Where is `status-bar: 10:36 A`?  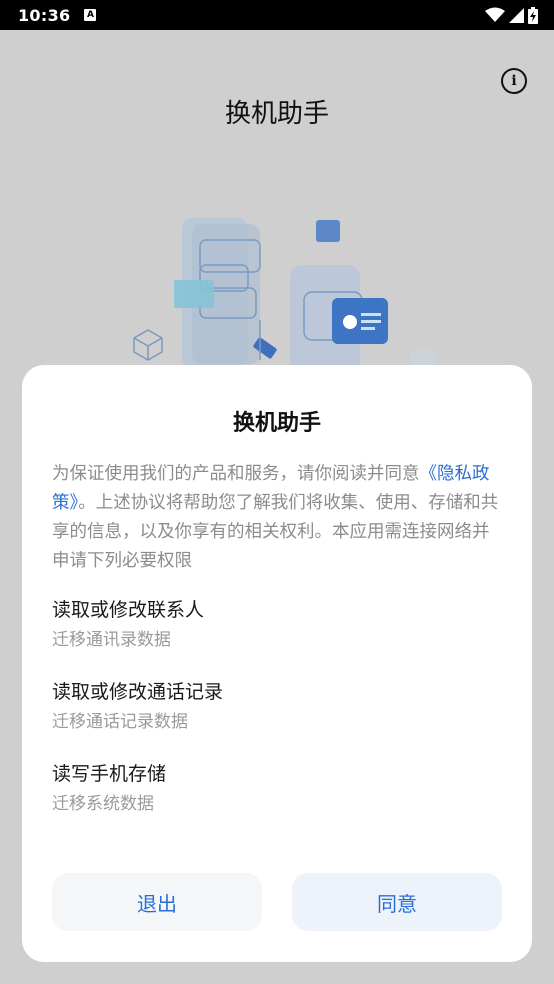
status-bar: 10:36 A is located at coordinates (277, 15).